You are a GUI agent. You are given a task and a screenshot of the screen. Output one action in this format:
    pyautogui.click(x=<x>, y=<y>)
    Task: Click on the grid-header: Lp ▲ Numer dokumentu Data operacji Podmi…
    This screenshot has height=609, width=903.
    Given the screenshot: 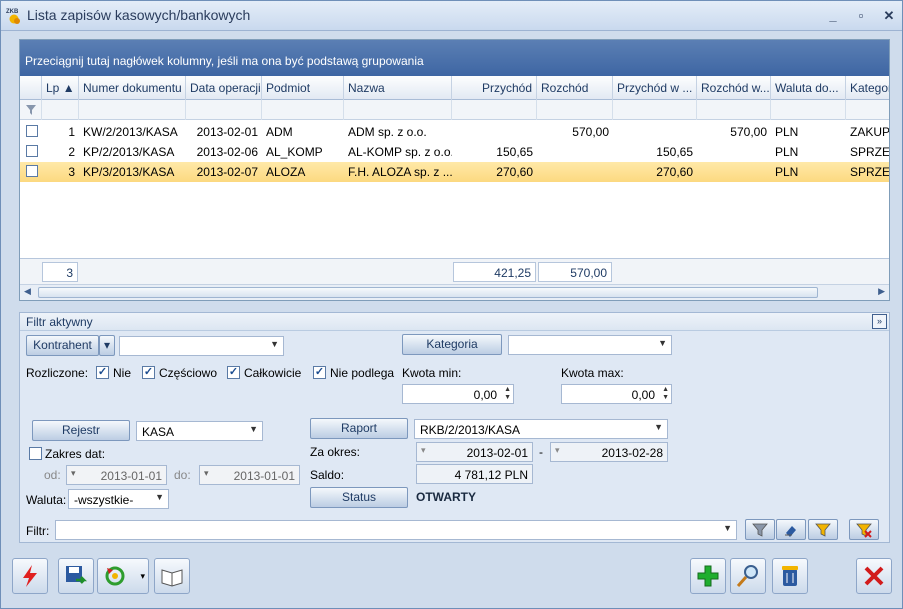 What is the action you would take?
    pyautogui.click(x=454, y=88)
    